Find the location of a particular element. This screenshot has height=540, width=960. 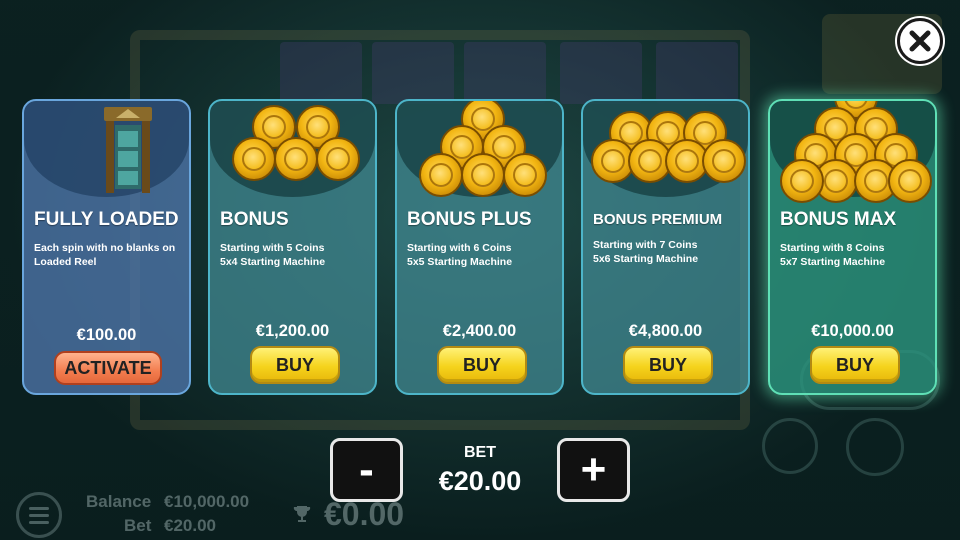

win-value: €0.00 is located at coordinates (364, 514).